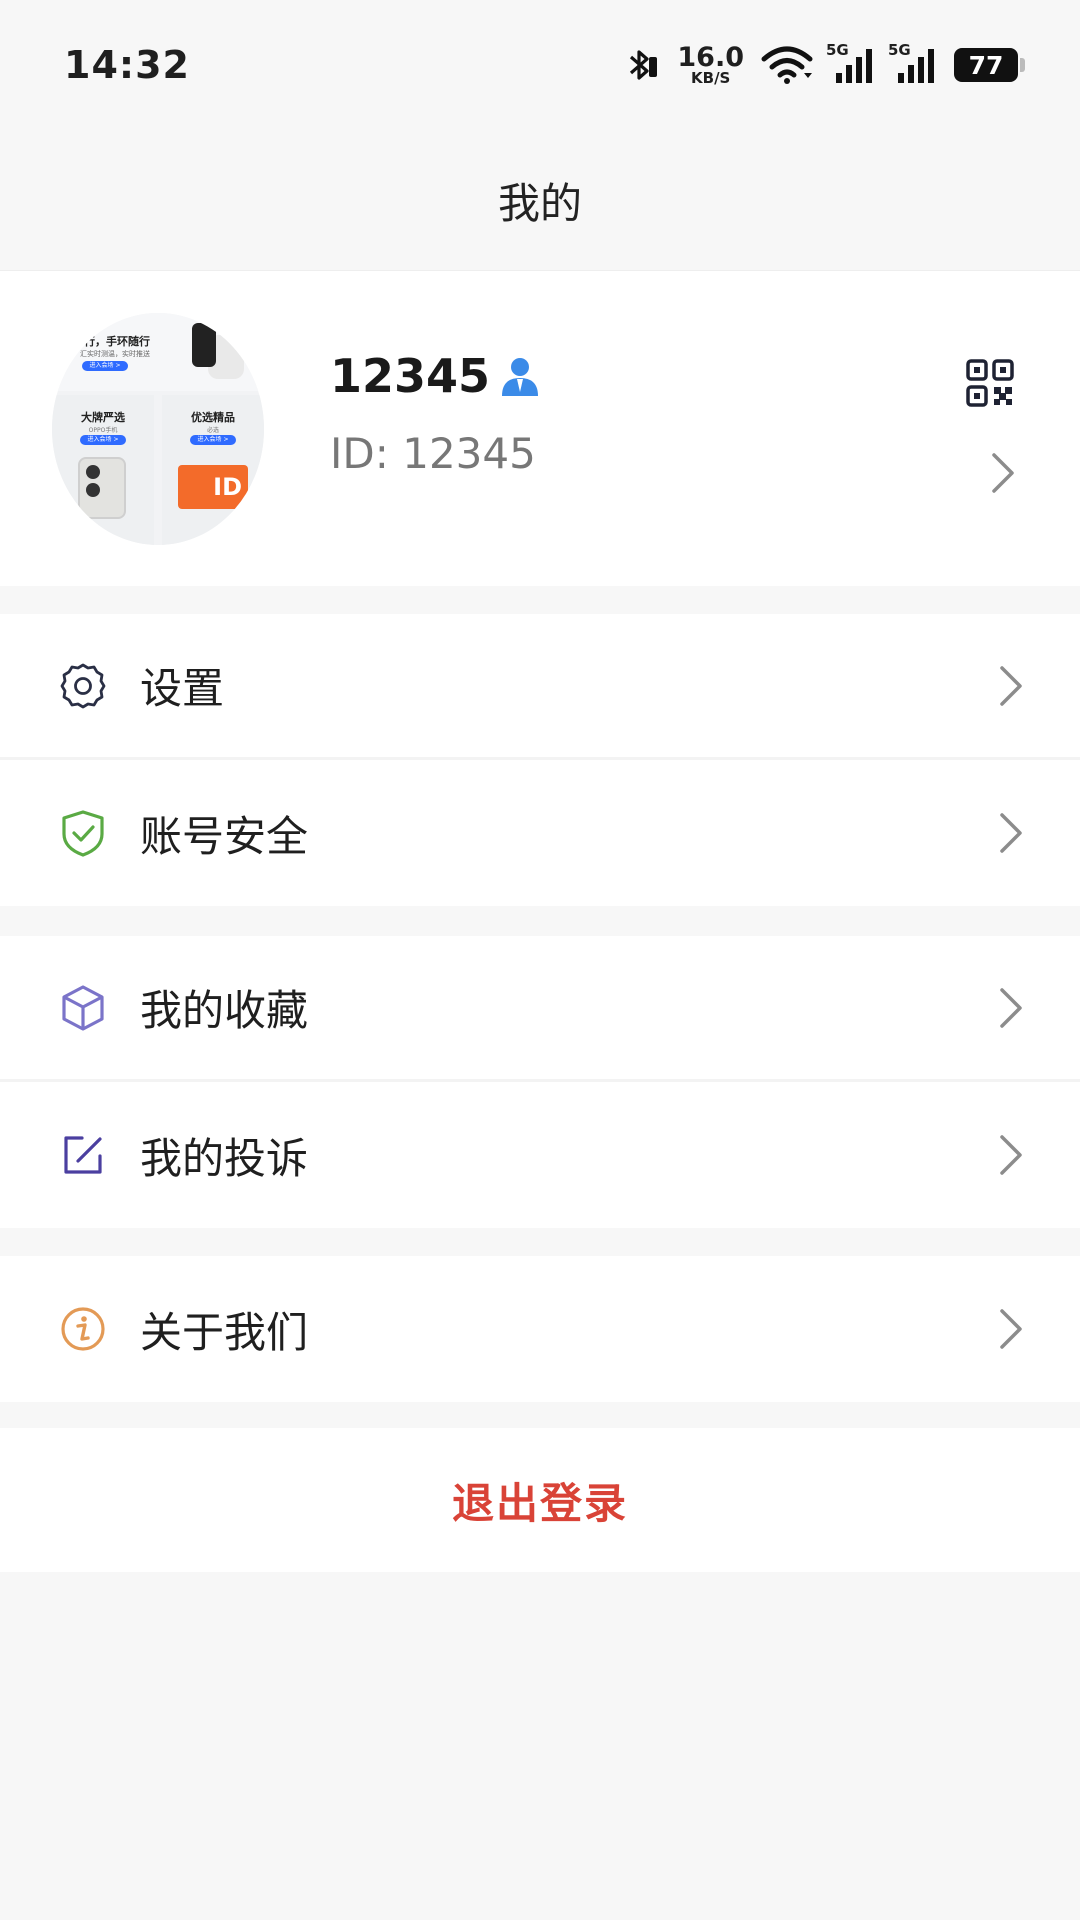 The image size is (1080, 1920). Describe the element at coordinates (83, 1155) in the screenshot. I see `edit-icon` at that location.